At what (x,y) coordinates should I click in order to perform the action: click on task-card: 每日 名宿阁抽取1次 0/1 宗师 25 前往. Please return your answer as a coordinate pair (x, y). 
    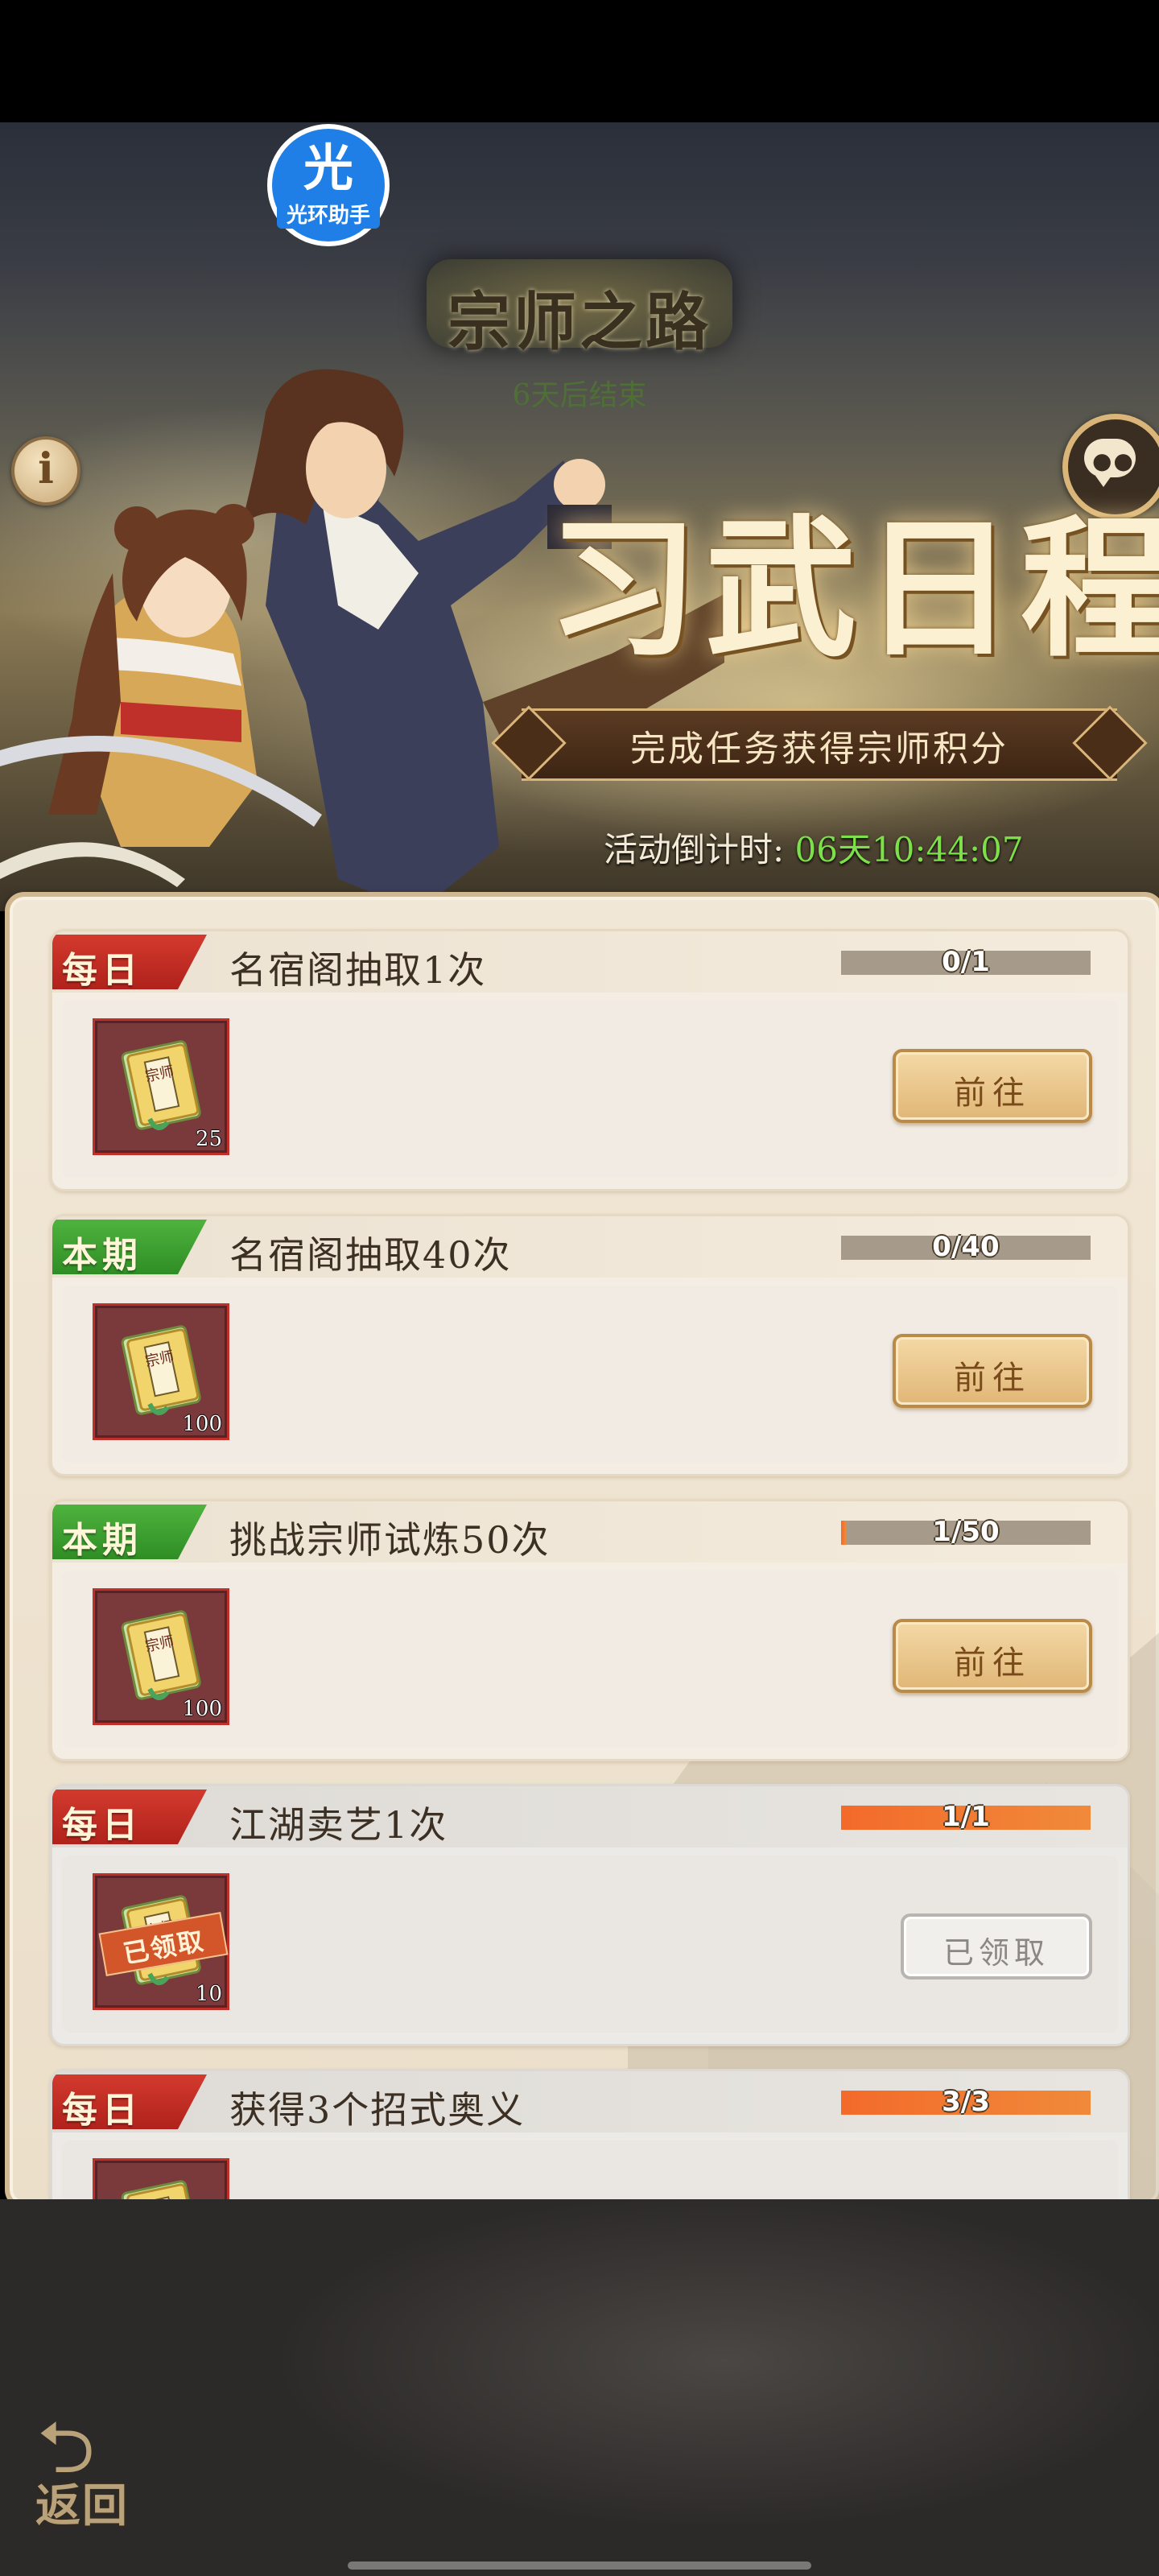
    Looking at the image, I should click on (590, 1060).